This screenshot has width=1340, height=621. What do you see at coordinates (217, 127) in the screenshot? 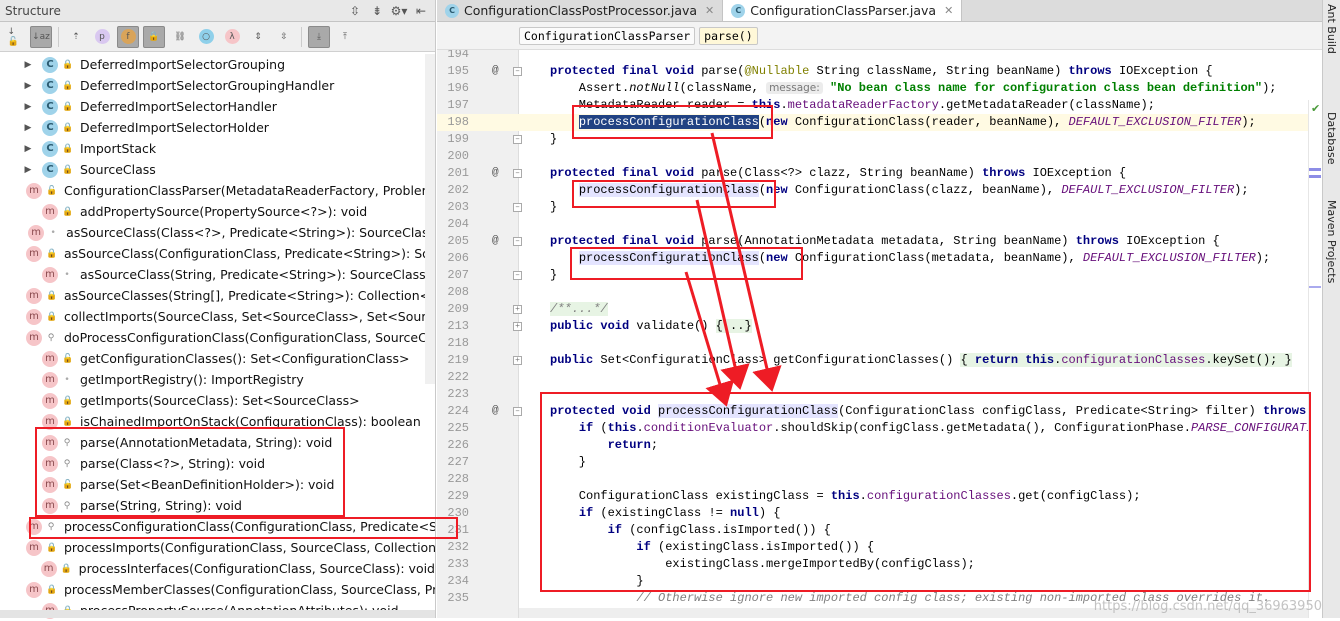
I see `tree-item: ▶ C 🔒 DeferredImportSelectorHolder` at bounding box center [217, 127].